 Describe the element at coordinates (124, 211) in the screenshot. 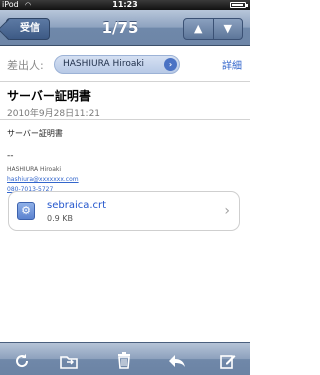

I see `attachment-item: ⚙ sebraica.crt 0.9 KB ›` at that location.